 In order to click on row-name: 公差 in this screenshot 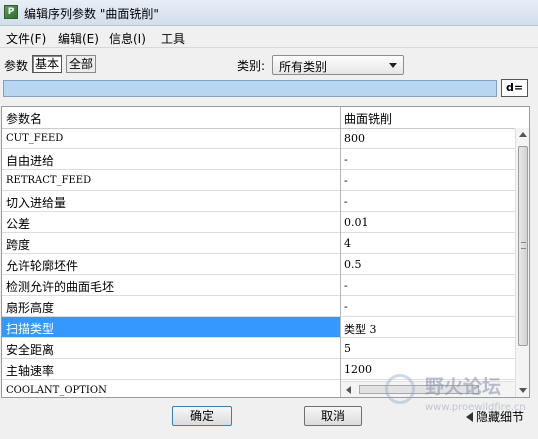, I will do `click(18, 224)`.